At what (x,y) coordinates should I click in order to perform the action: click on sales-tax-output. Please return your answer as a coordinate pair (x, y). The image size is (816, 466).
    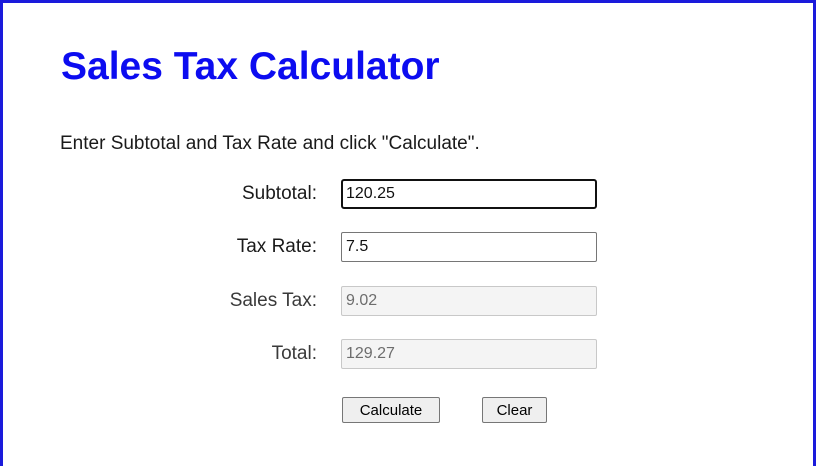
    Looking at the image, I should click on (469, 301).